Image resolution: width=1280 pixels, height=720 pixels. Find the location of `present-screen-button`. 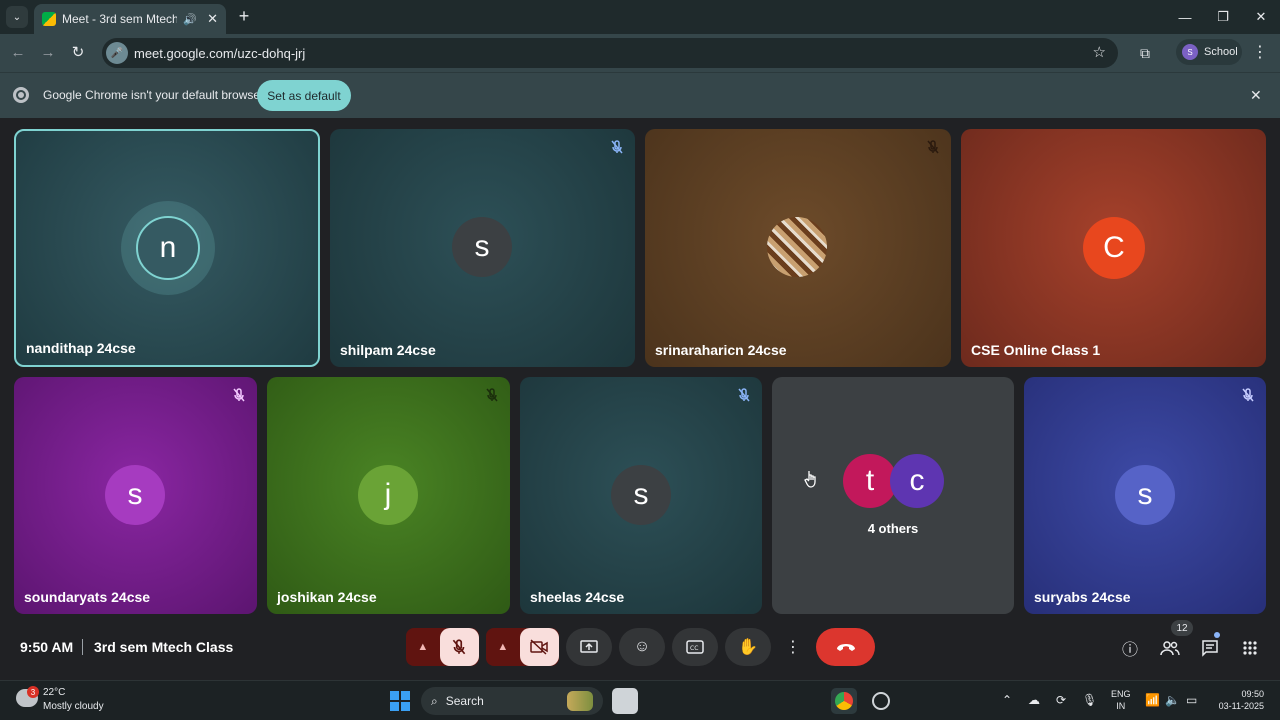

present-screen-button is located at coordinates (589, 647).